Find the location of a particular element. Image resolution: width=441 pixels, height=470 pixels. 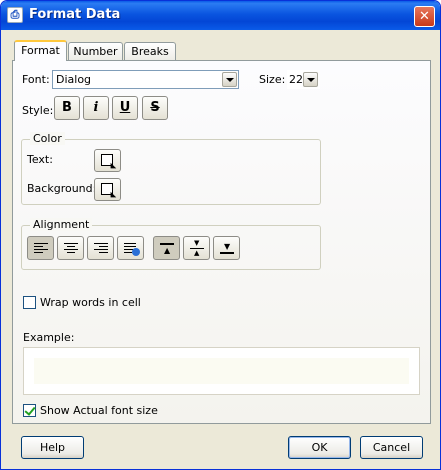

text-color-label: Text: is located at coordinates (40, 159).